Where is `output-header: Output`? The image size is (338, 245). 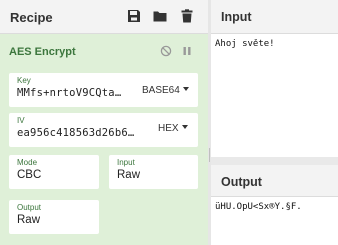 output-header: Output is located at coordinates (274, 181).